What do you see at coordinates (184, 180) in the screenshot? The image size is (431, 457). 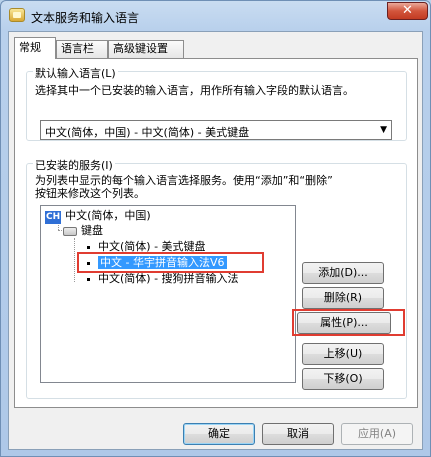 I see `installed-services-description-line1: 为列表中显示的每个输入语言选择服务。使用“添加”和“删除”` at bounding box center [184, 180].